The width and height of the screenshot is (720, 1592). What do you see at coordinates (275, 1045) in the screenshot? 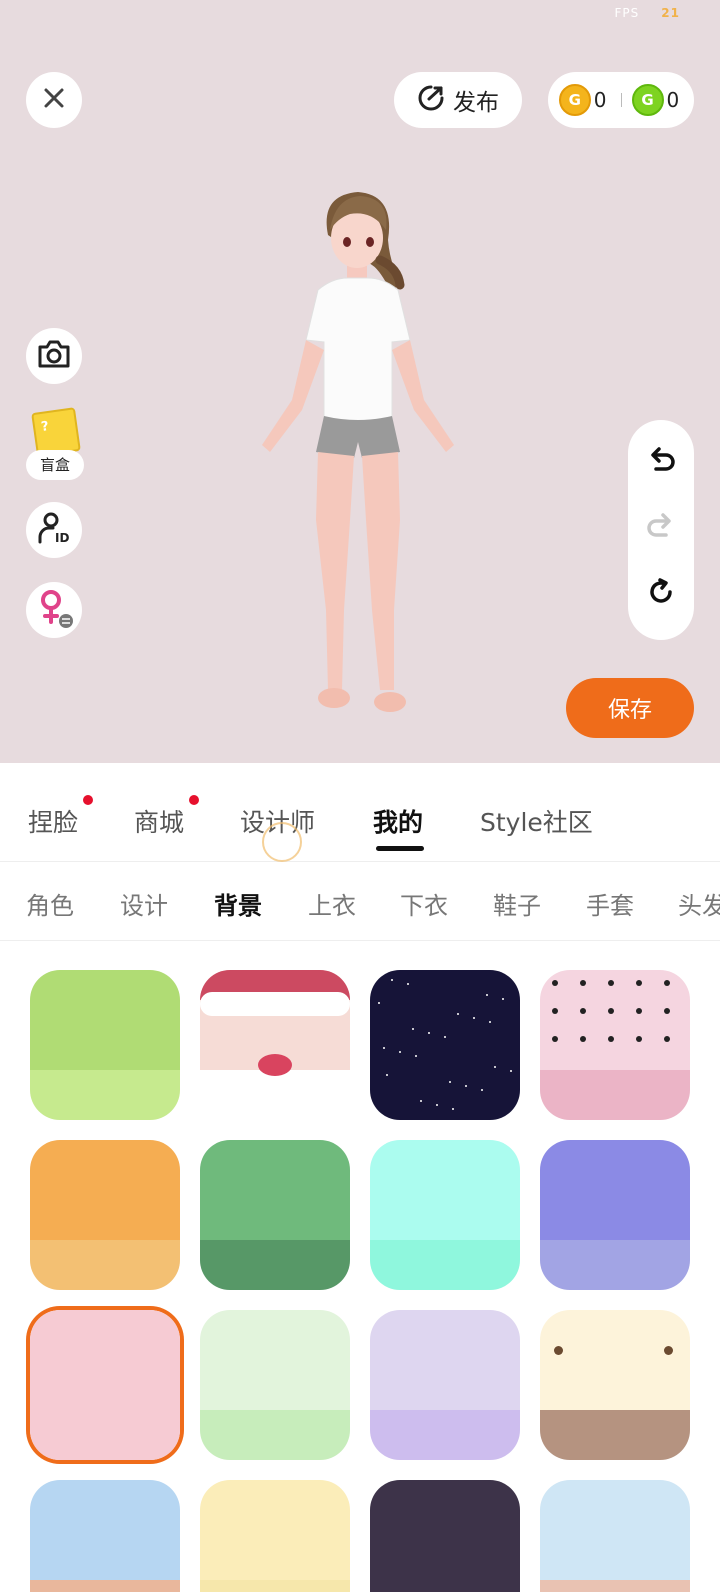
I see `background-tile-santa` at bounding box center [275, 1045].